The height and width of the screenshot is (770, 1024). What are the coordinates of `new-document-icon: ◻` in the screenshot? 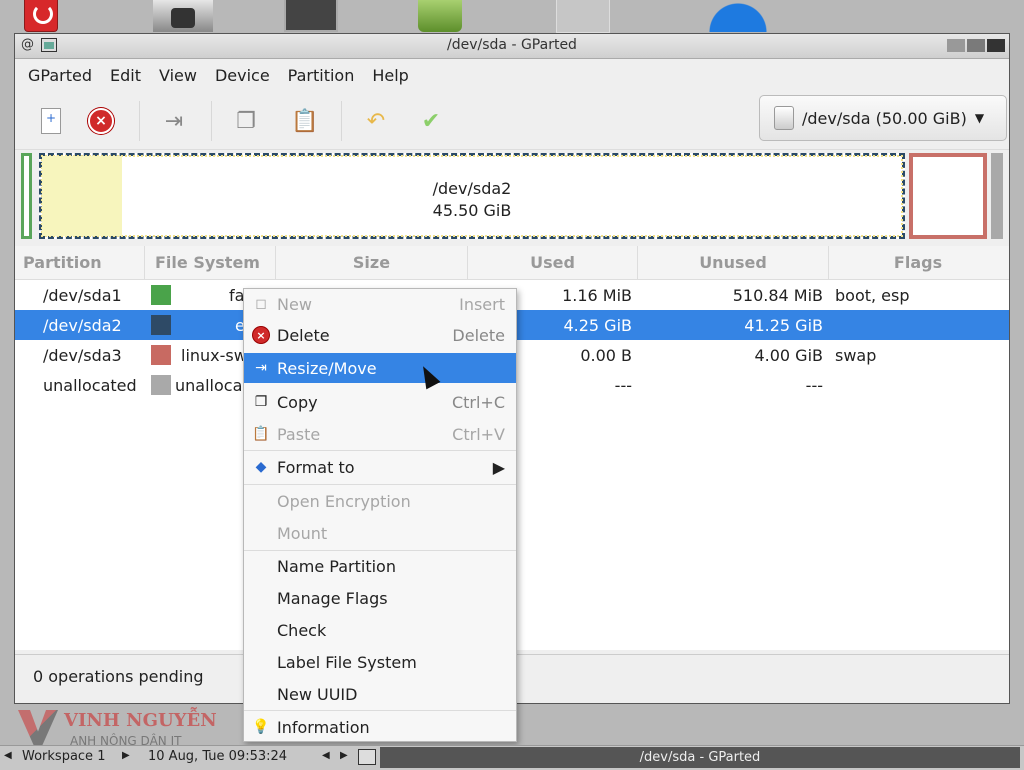 It's located at (261, 304).